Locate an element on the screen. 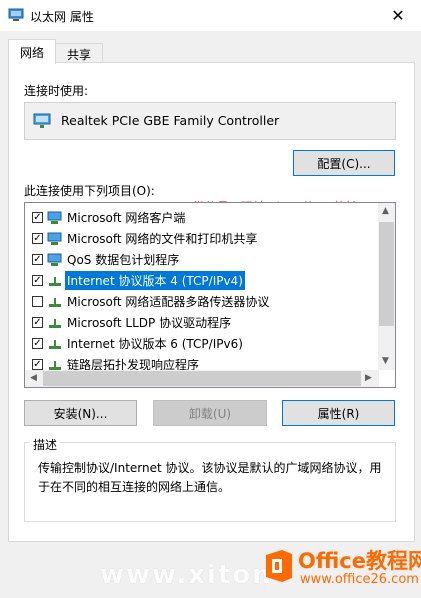  list-item: ✓ Microsoft 网络的文件和打印机共享 is located at coordinates (202, 238).